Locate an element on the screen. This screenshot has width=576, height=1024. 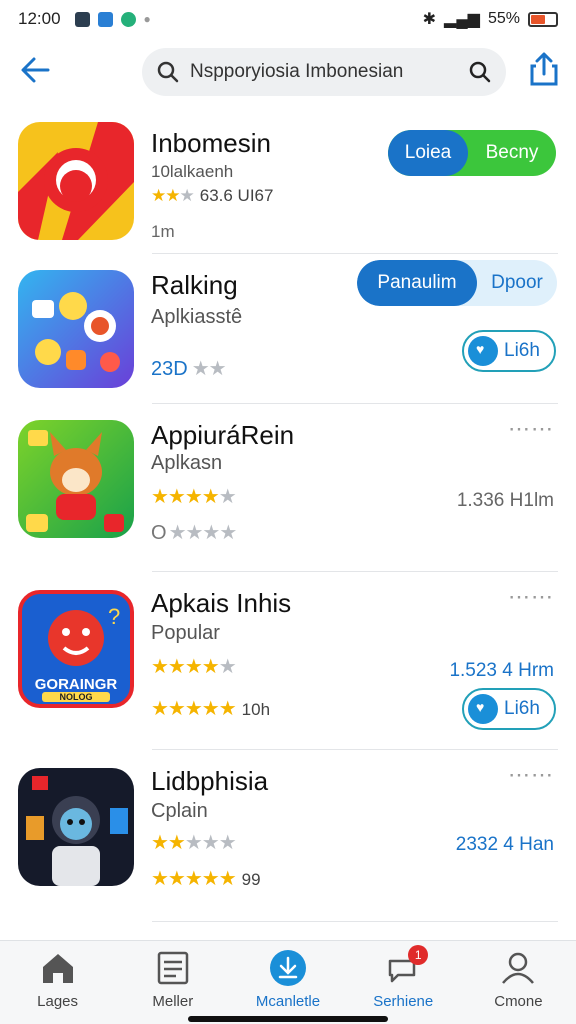
bluetooth-icon: ✱ is located at coordinates (429, 19).